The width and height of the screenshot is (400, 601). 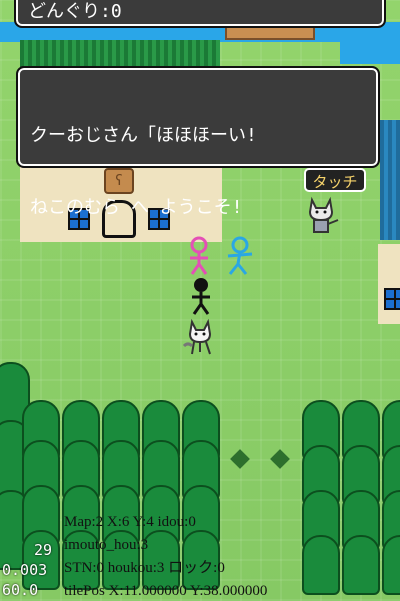 I want to click on fps-line: 60.0, so click(x=20, y=590).